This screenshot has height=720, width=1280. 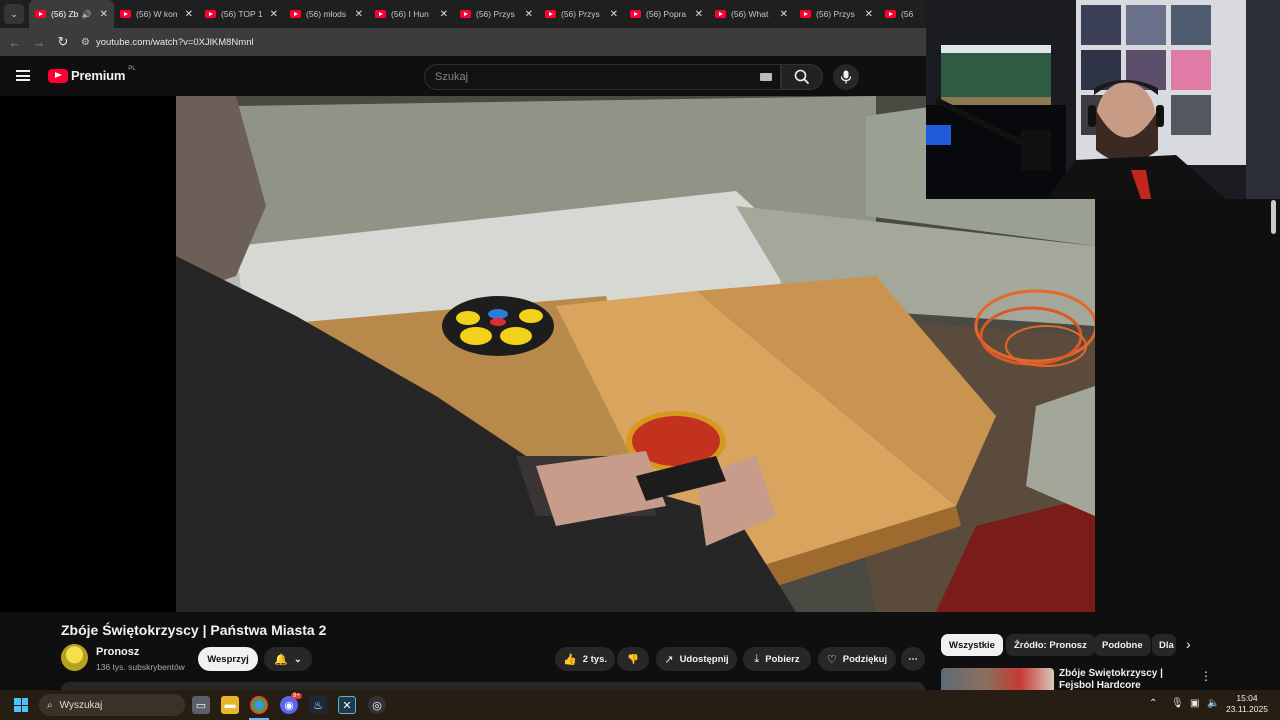 What do you see at coordinates (1103, 99) in the screenshot?
I see `webcam-feed-illustration` at bounding box center [1103, 99].